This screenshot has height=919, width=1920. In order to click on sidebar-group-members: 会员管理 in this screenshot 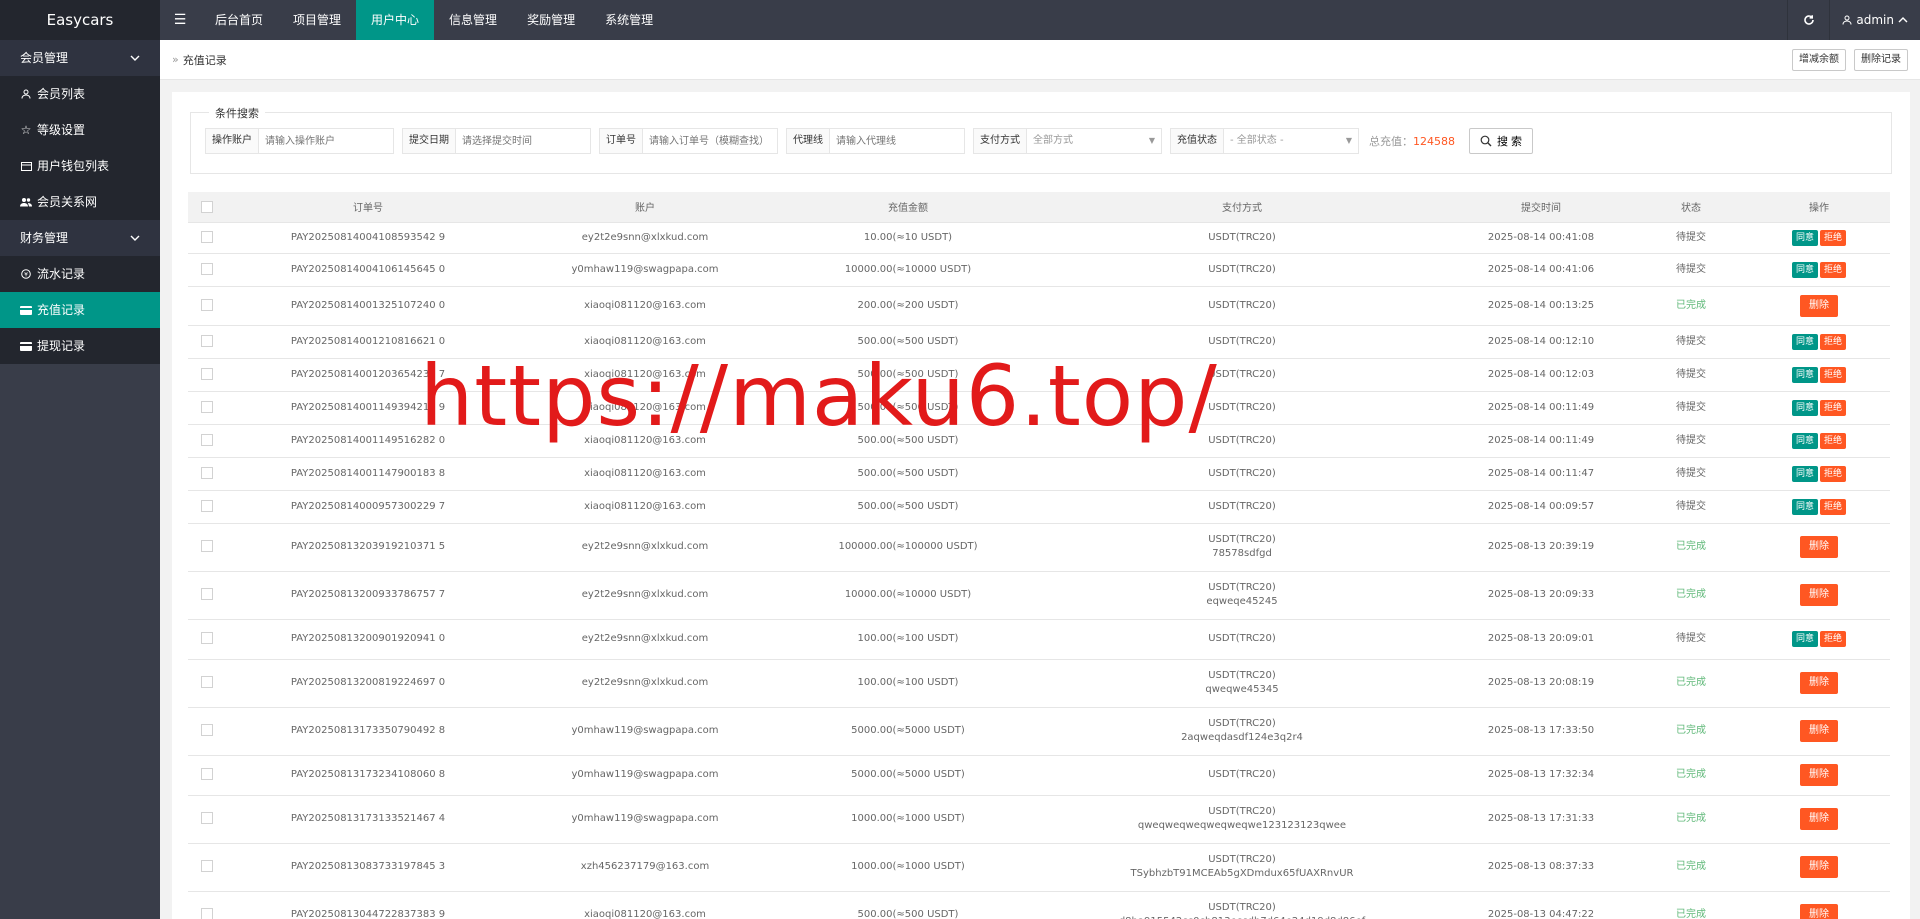, I will do `click(80, 58)`.